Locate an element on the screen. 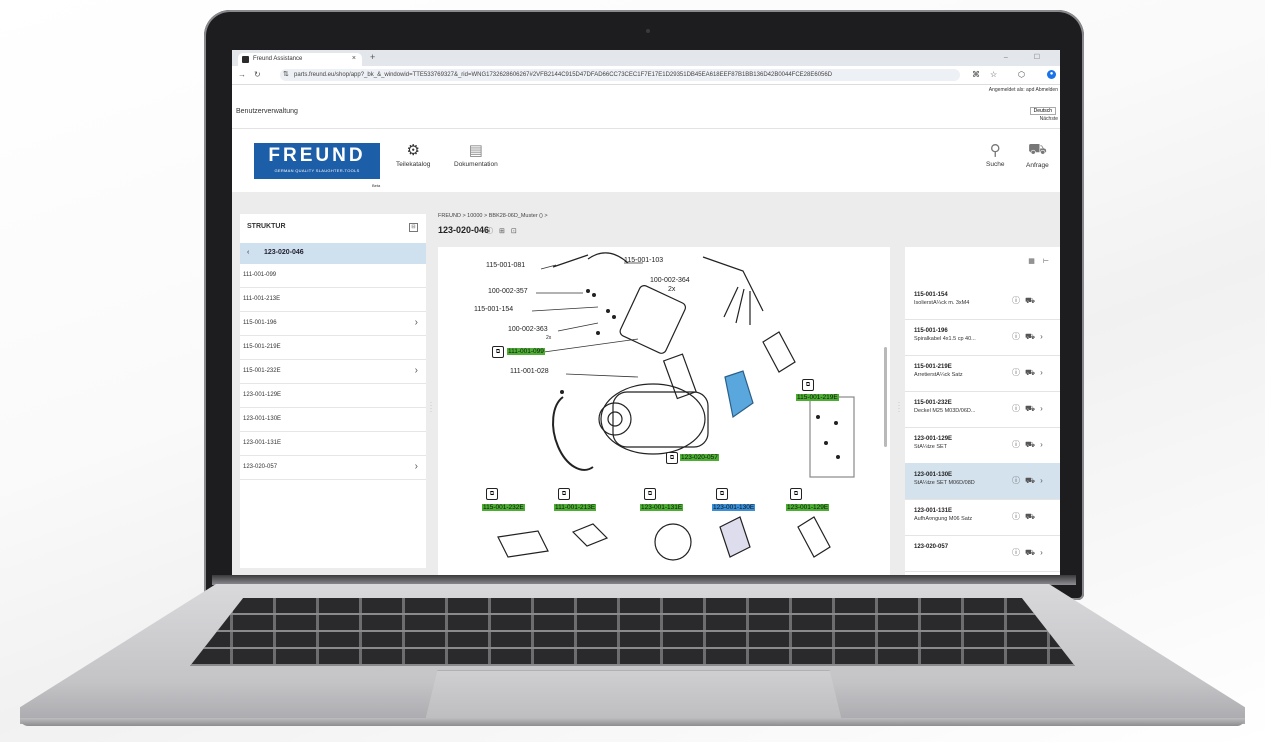 The width and height of the screenshot is (1265, 742). bookmark-star-icon: ☆ is located at coordinates (993, 74).